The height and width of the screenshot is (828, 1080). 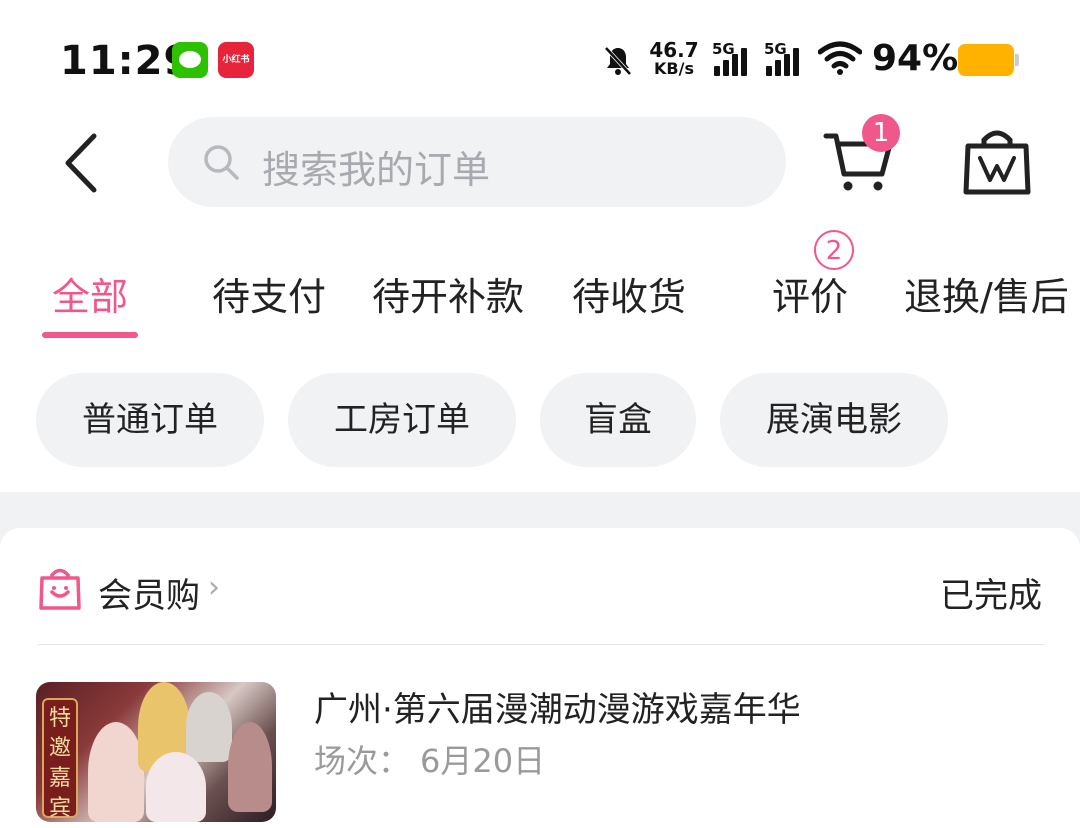 I want to click on filter-chip-blind-box: 盲盒, so click(x=618, y=420).